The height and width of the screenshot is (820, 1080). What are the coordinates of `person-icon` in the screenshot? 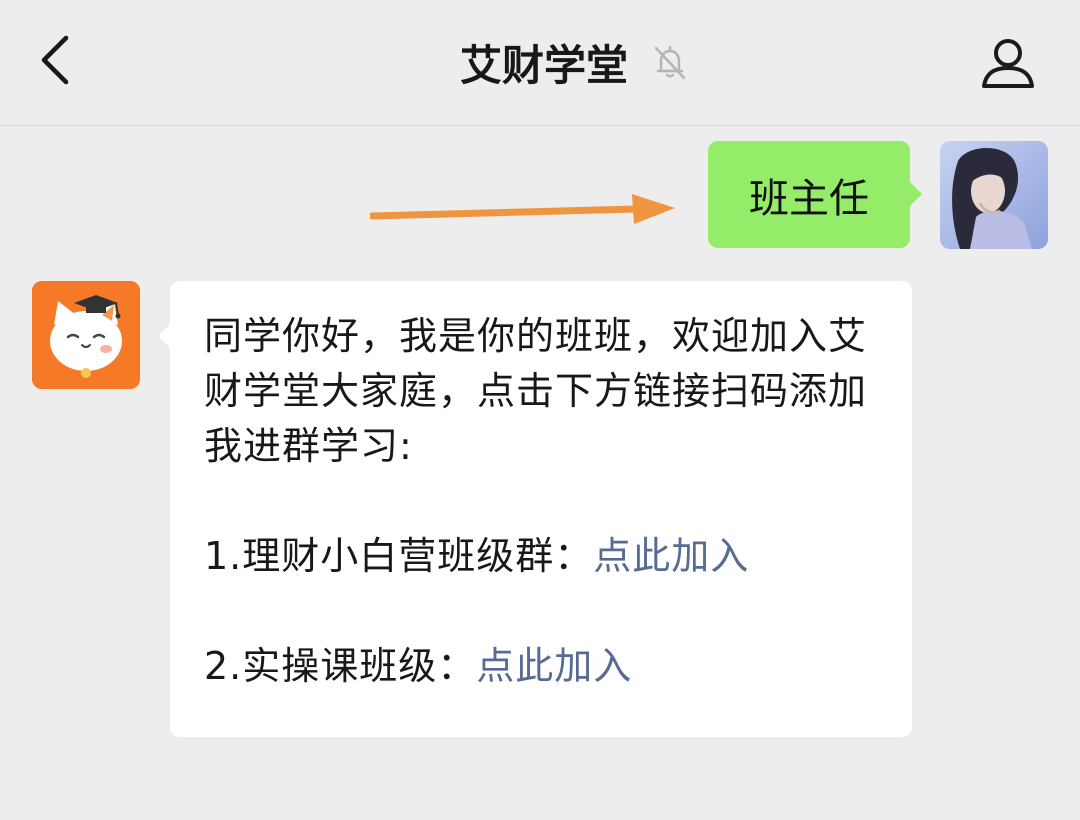 It's located at (1008, 62).